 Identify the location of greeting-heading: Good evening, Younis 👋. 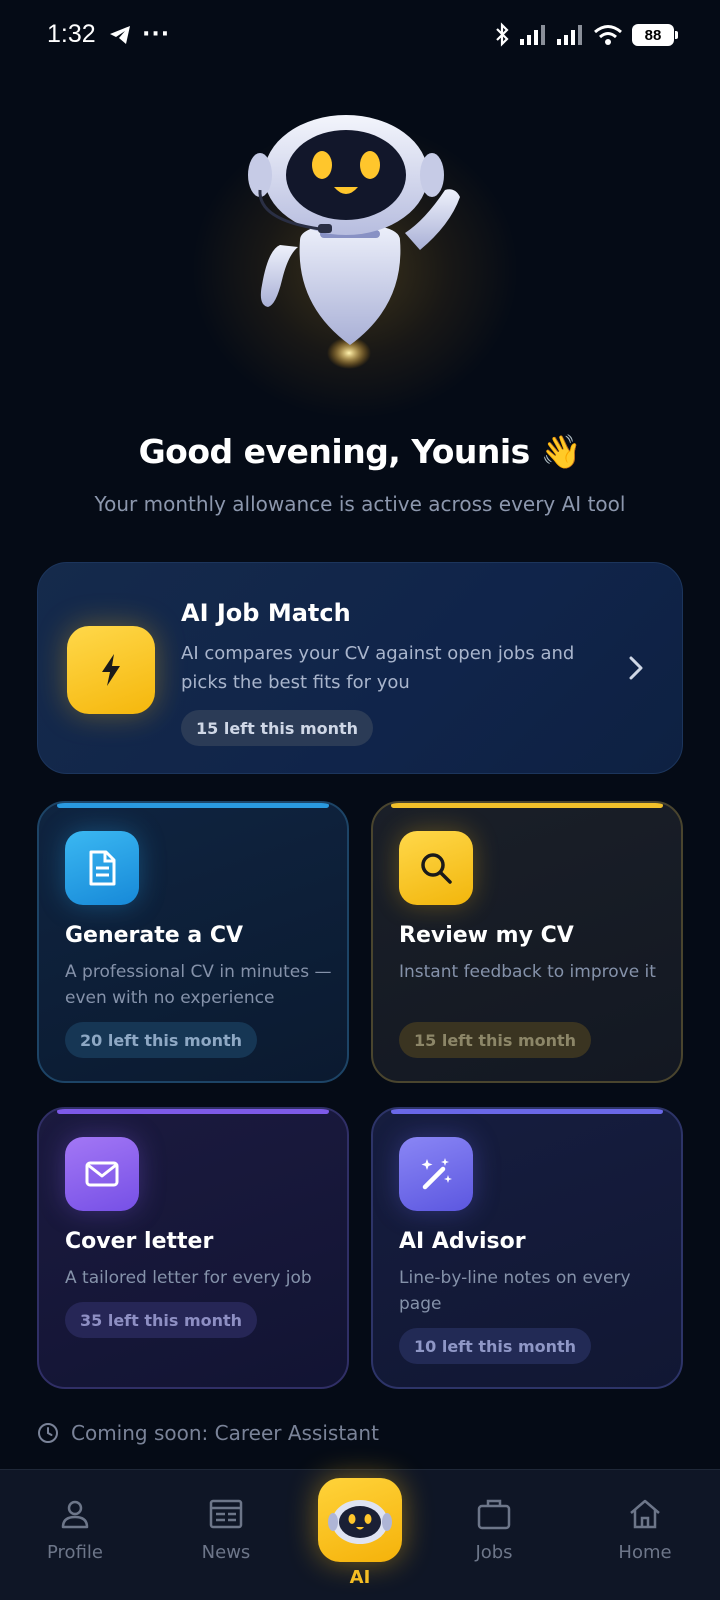
(360, 451).